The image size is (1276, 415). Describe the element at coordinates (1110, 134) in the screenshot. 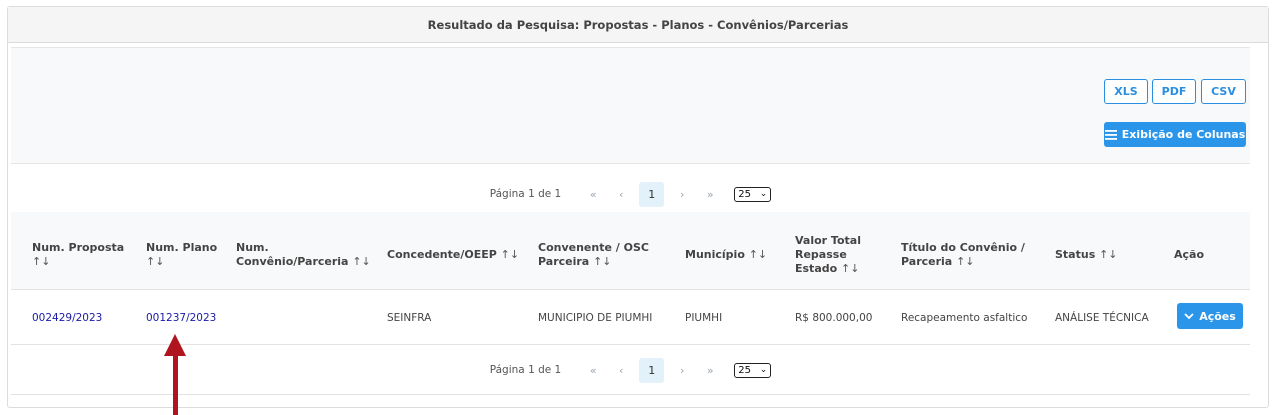

I see `list-icon` at that location.